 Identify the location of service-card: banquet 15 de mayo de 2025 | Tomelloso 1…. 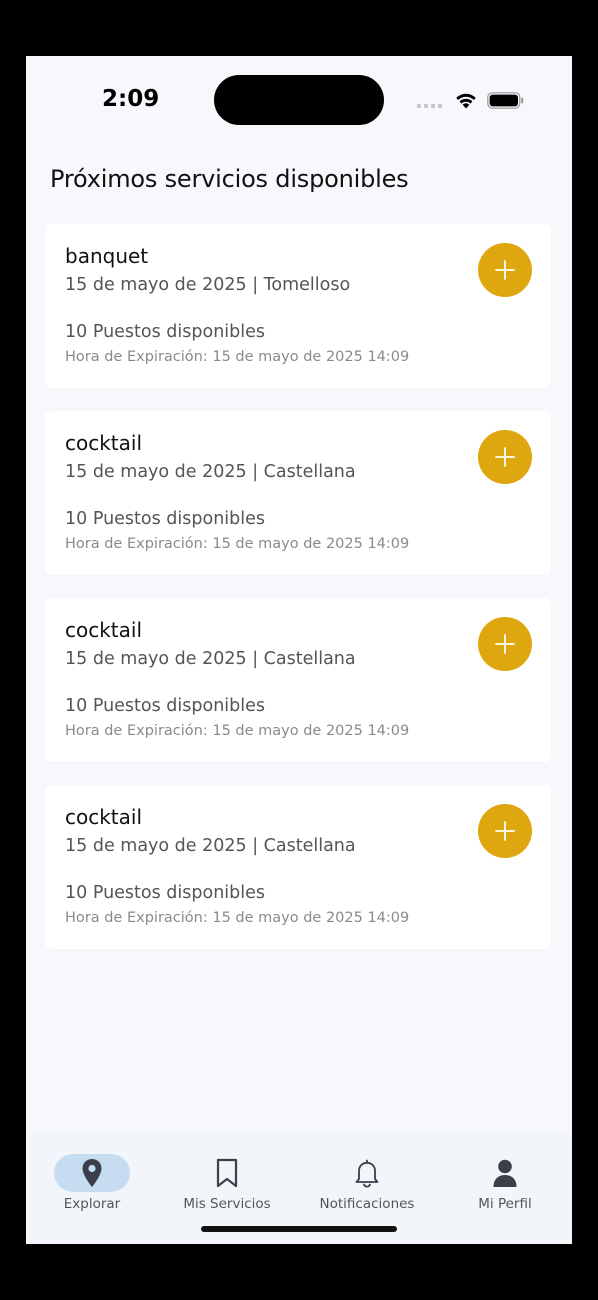
(298, 306).